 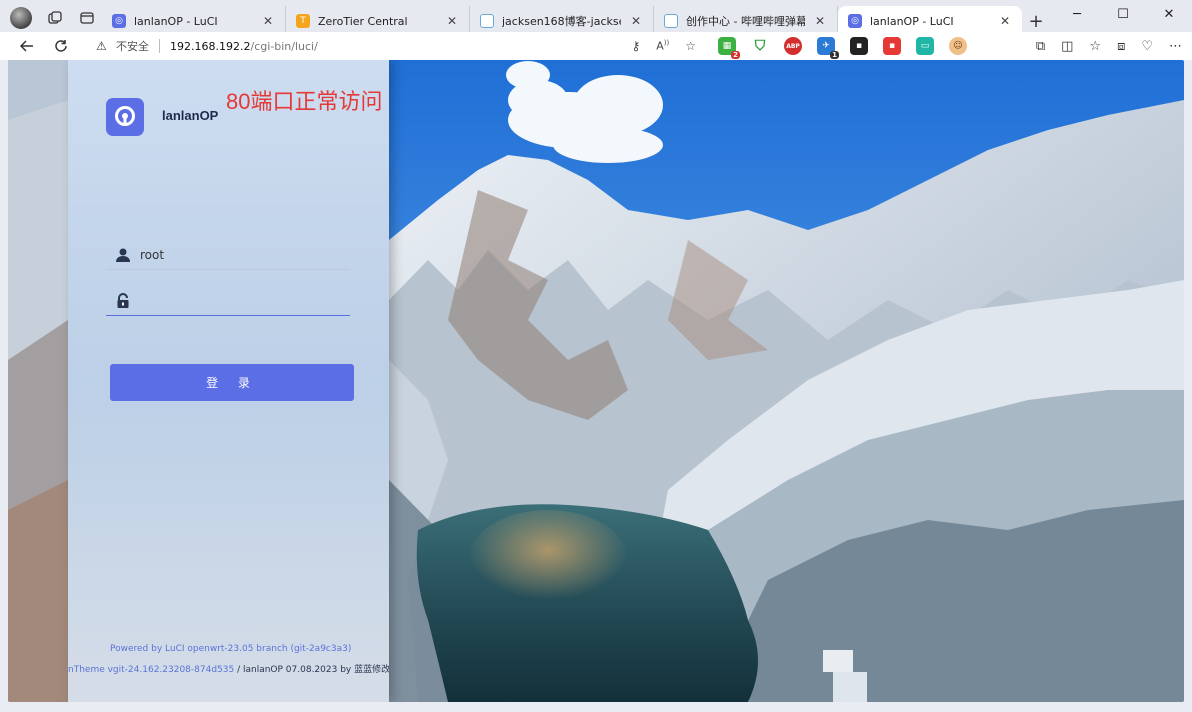 I want to click on face-extension-icon: ☺, so click(x=958, y=46).